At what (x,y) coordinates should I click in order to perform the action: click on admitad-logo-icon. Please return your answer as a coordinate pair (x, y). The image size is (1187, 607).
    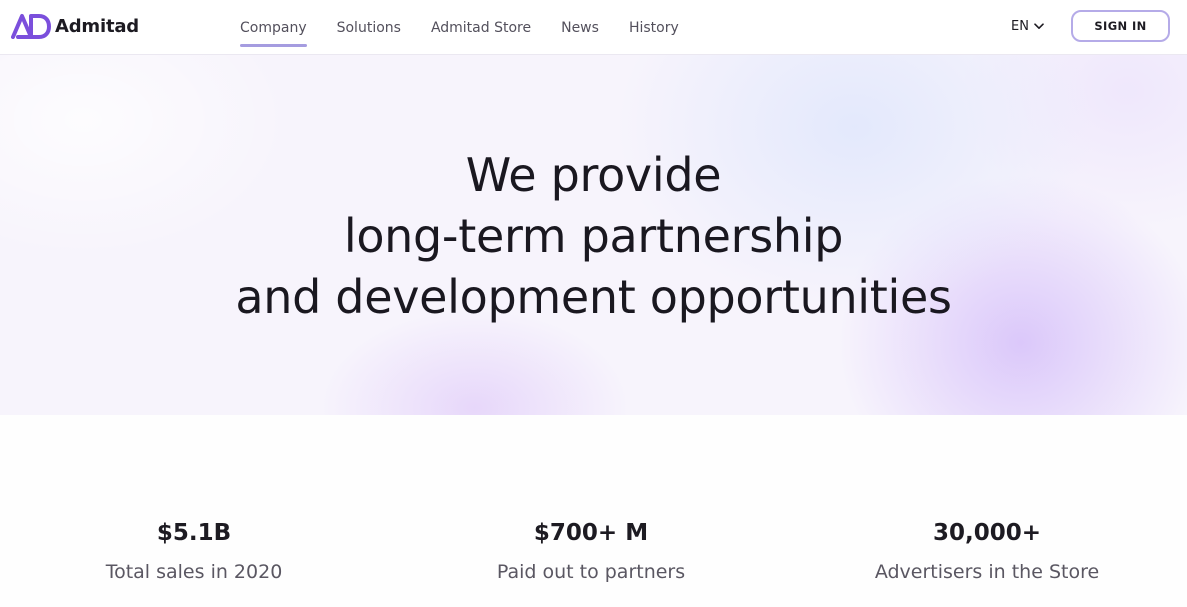
    Looking at the image, I should click on (31, 26).